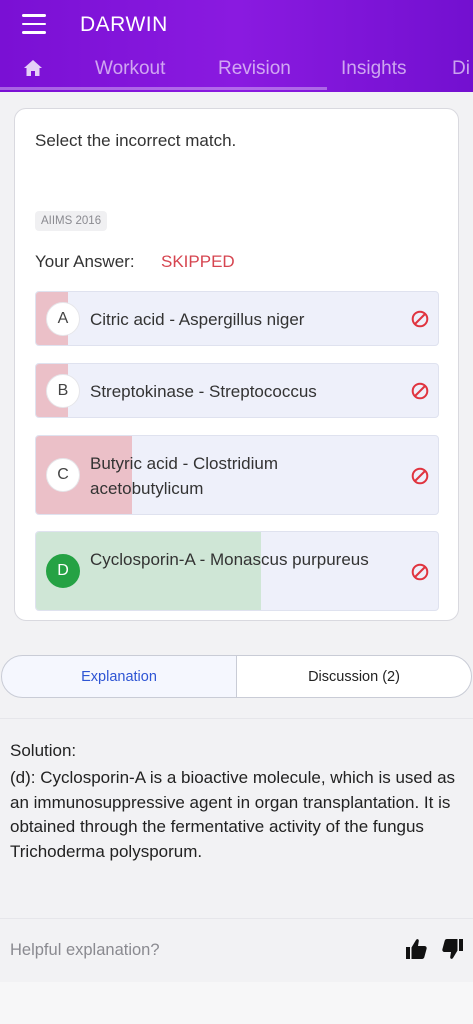  What do you see at coordinates (85, 261) in the screenshot?
I see `your-answer-label: Your Answer:` at bounding box center [85, 261].